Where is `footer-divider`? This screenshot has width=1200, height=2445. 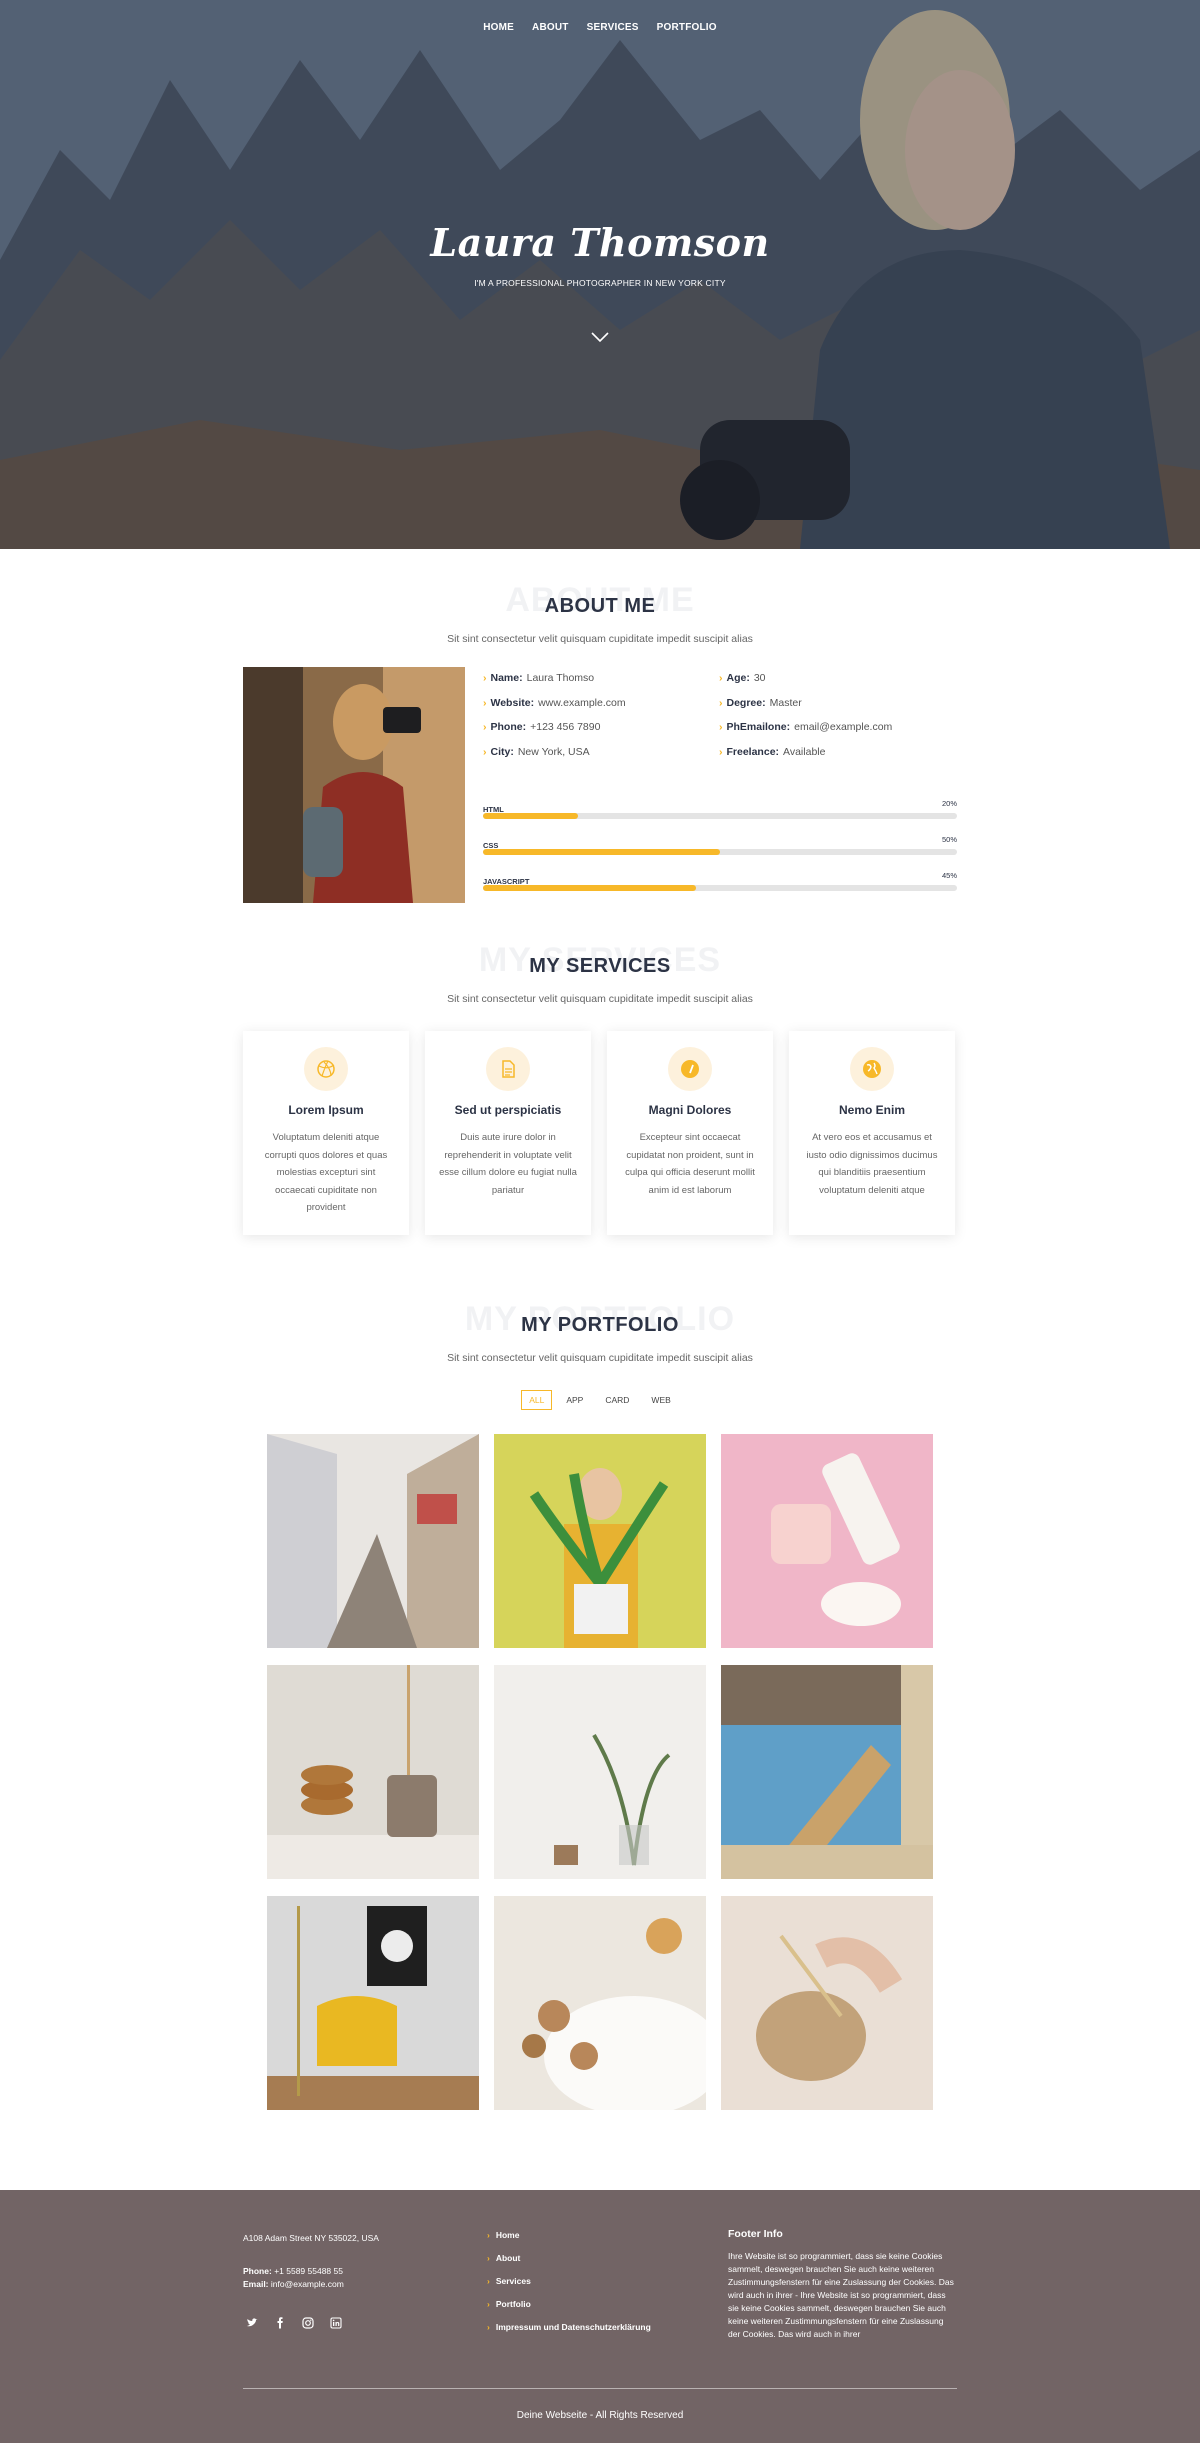
footer-divider is located at coordinates (600, 2388).